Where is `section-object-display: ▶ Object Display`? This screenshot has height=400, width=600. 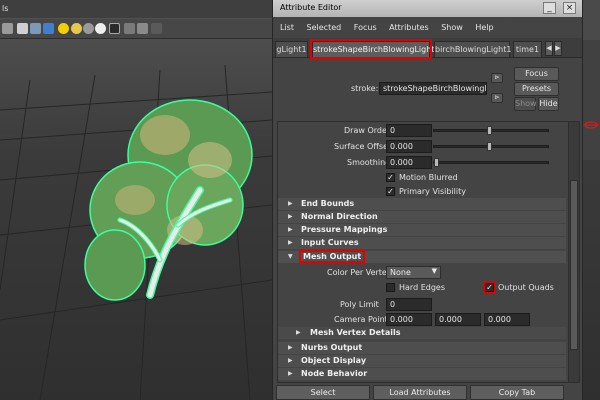
section-object-display: ▶ Object Display is located at coordinates (422, 361).